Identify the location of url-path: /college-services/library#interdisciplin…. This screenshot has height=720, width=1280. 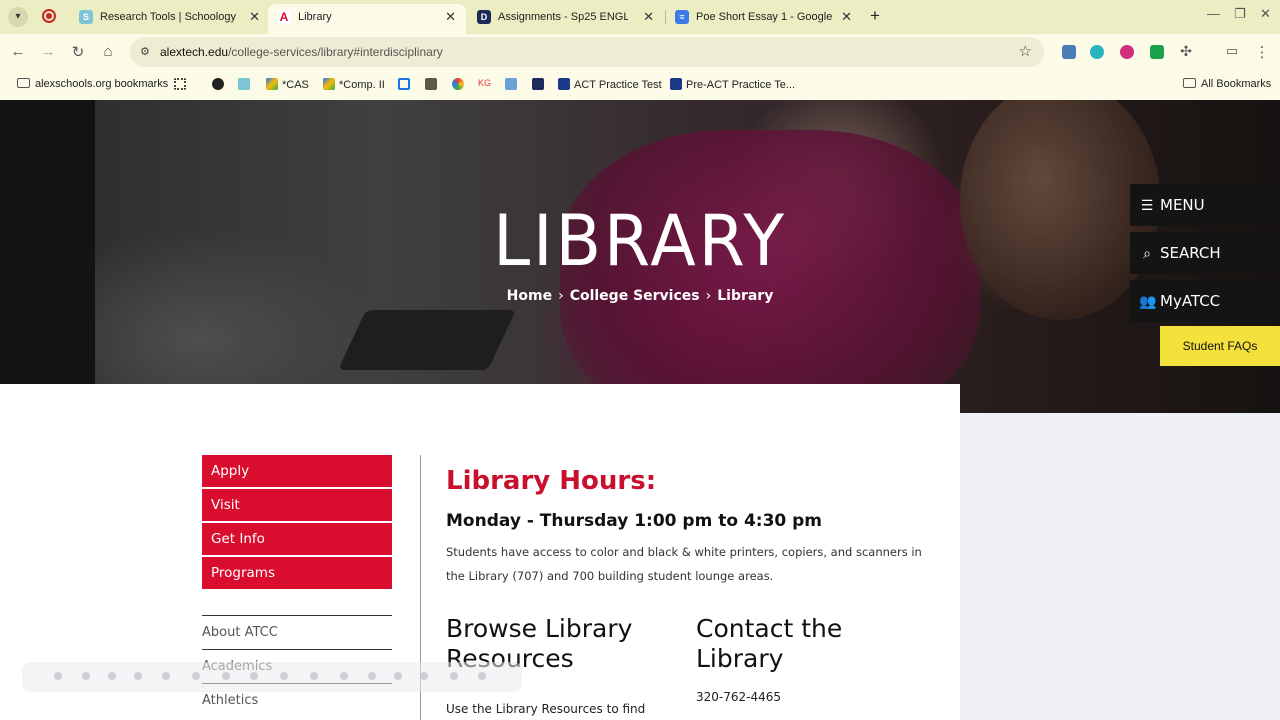
(335, 52).